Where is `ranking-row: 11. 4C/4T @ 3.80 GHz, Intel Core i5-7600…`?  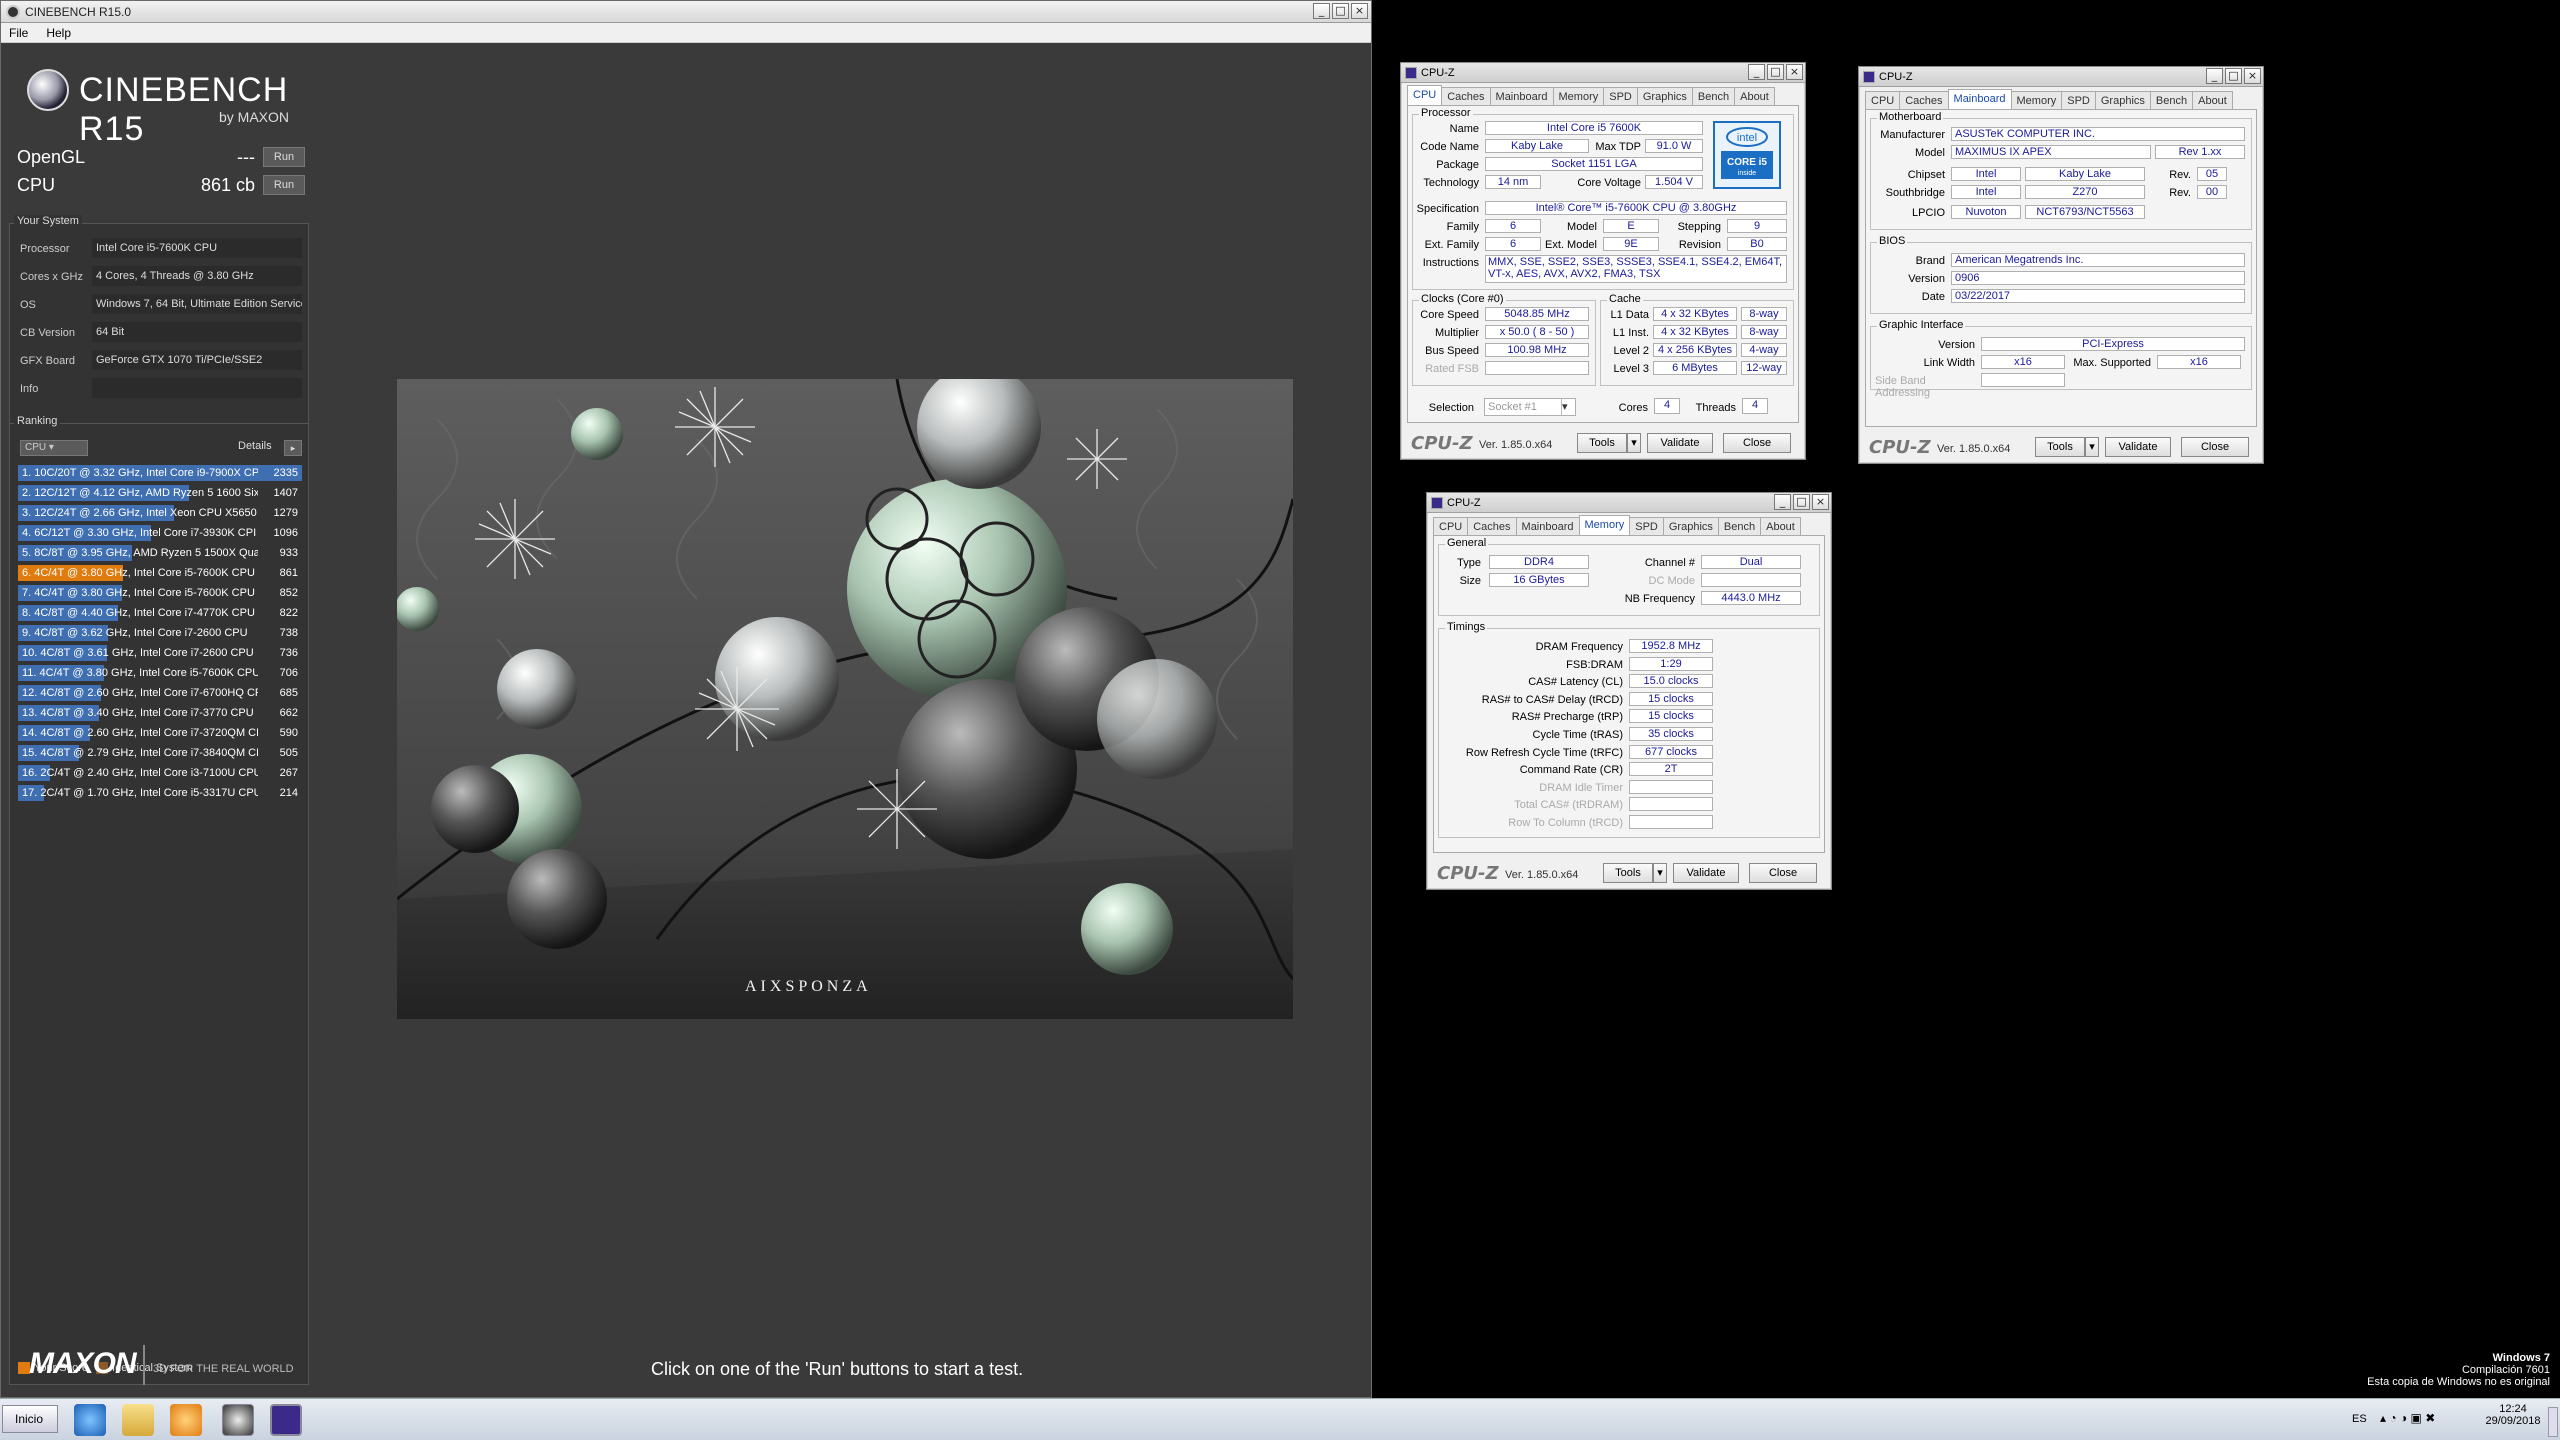
ranking-row: 11. 4C/4T @ 3.80 GHz, Intel Core i5-7600… is located at coordinates (160, 673).